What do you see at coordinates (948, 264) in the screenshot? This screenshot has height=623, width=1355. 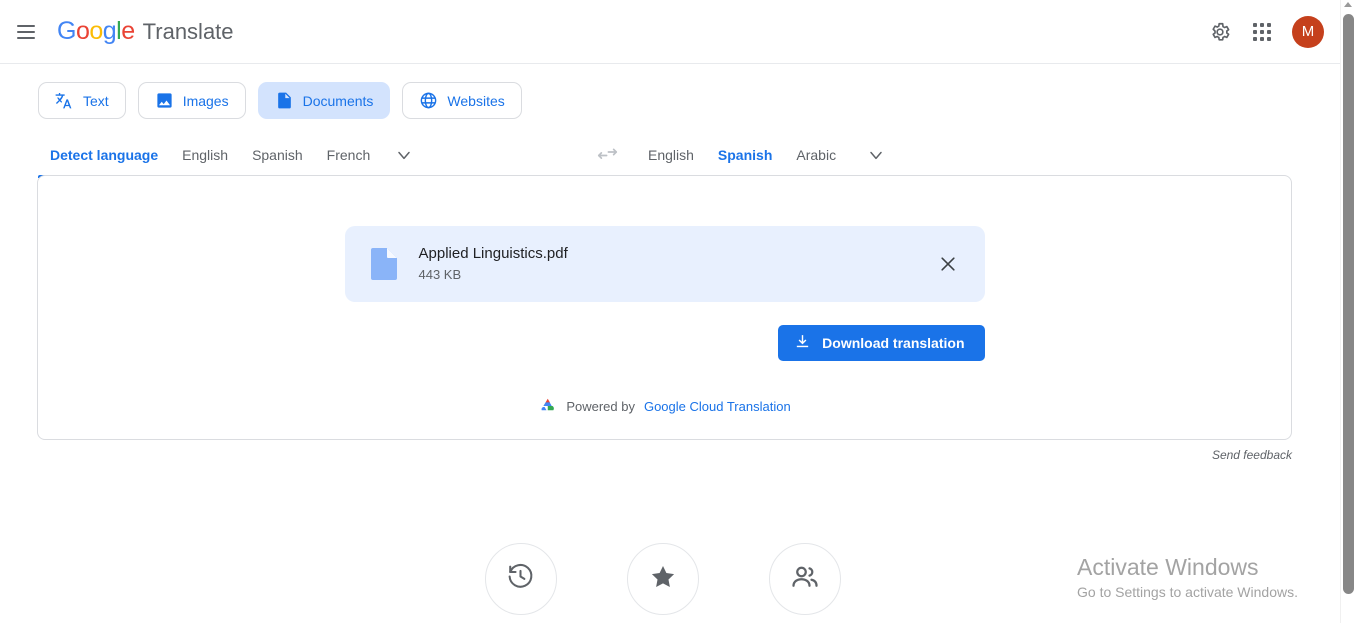 I see `close-icon` at bounding box center [948, 264].